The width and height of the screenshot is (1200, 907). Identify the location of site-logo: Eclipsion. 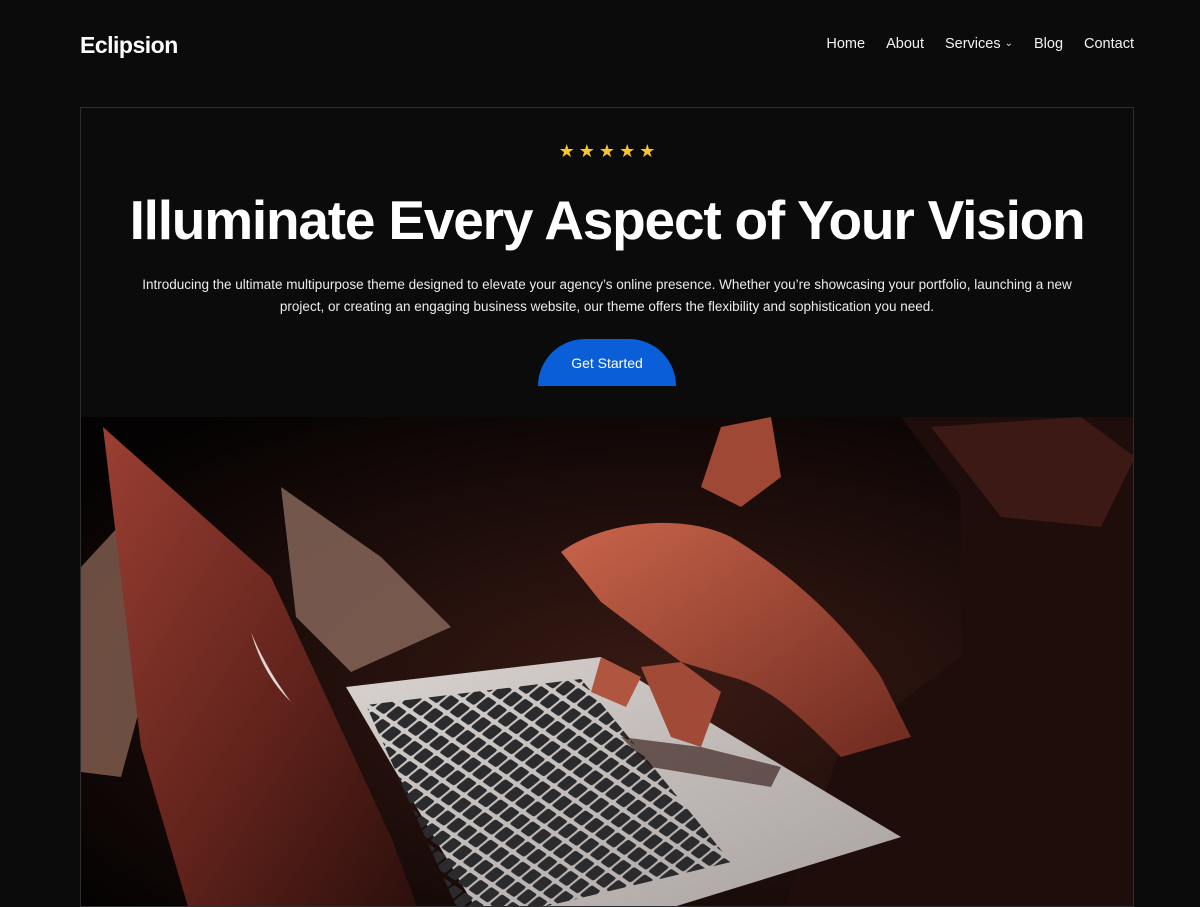
(129, 45).